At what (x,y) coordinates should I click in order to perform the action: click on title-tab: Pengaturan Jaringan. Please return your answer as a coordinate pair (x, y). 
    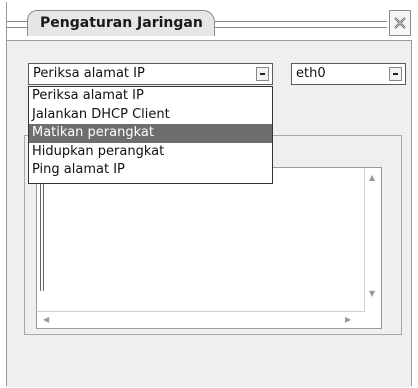
    Looking at the image, I should click on (121, 23).